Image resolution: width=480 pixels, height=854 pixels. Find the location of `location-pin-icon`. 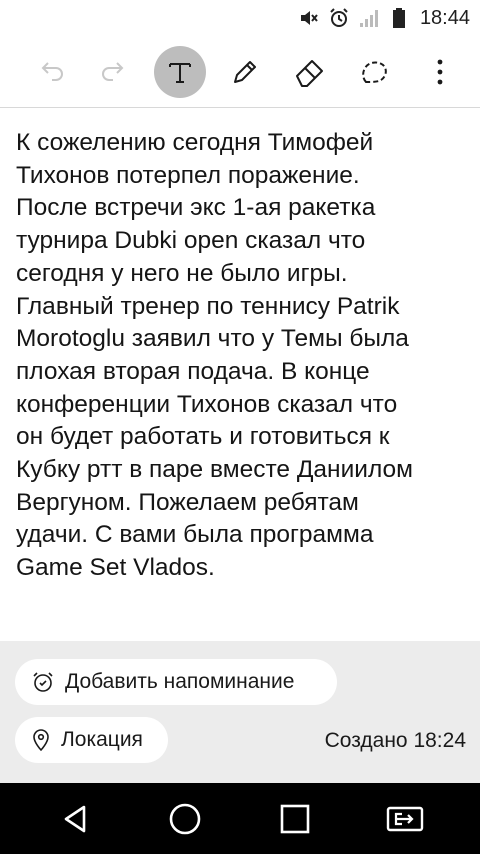

location-pin-icon is located at coordinates (41, 740).